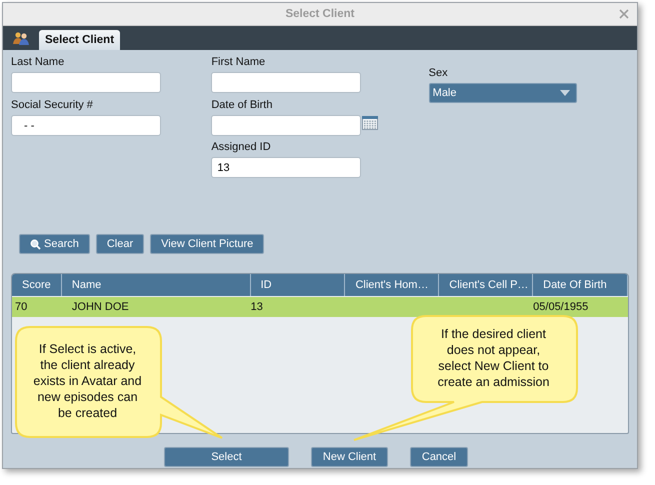  I want to click on dialog-button: Select, so click(226, 457).